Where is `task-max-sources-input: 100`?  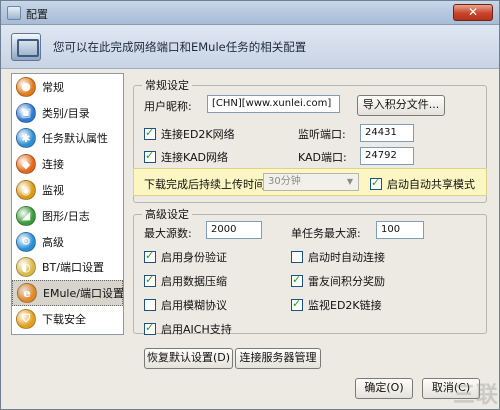 task-max-sources-input: 100 is located at coordinates (400, 230).